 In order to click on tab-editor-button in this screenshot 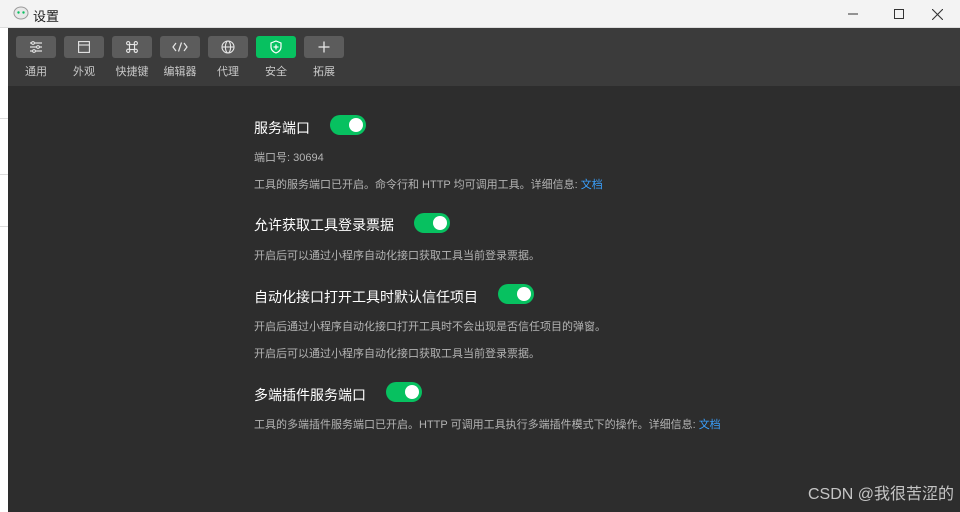, I will do `click(180, 47)`.